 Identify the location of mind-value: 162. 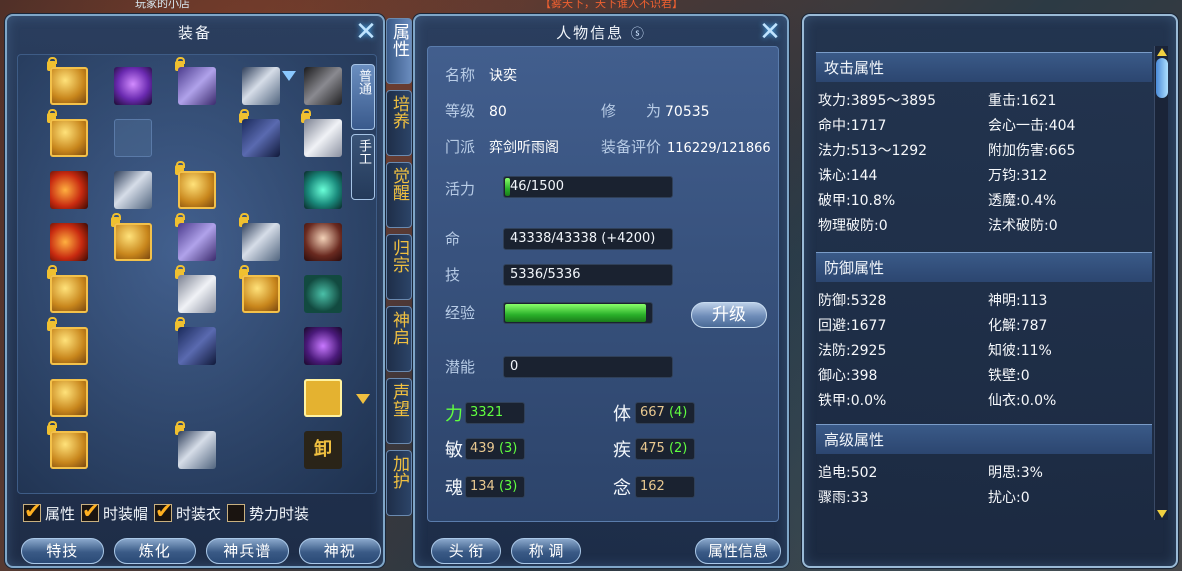
(665, 487).